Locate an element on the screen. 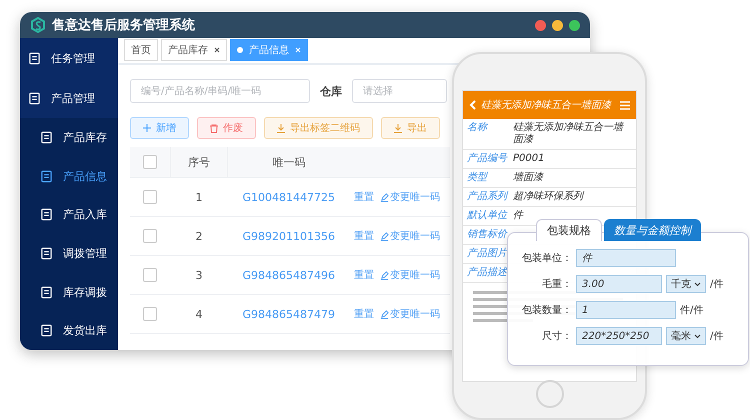  unit-label: 件/件 is located at coordinates (692, 310).